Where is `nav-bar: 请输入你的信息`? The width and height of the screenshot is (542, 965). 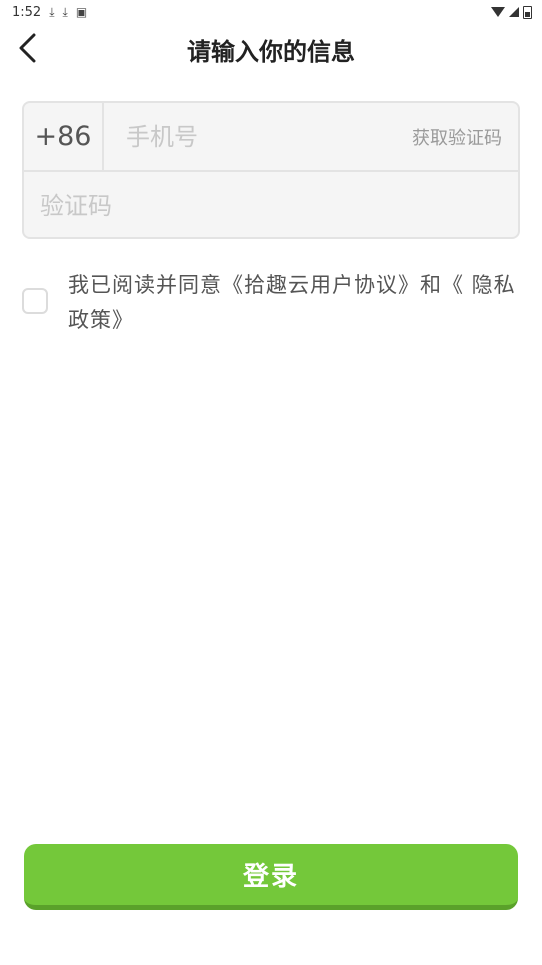
nav-bar: 请输入你的信息 is located at coordinates (271, 48).